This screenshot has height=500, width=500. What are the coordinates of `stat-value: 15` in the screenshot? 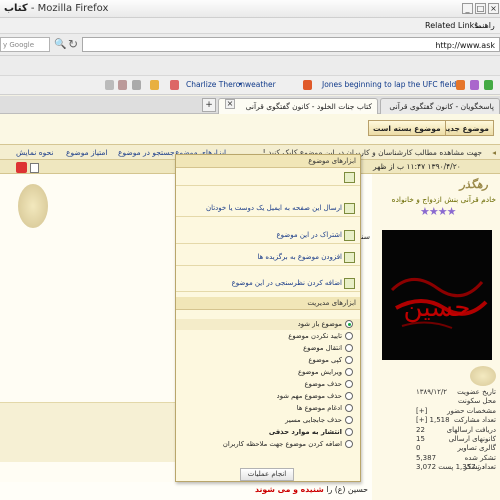 It's located at (420, 438).